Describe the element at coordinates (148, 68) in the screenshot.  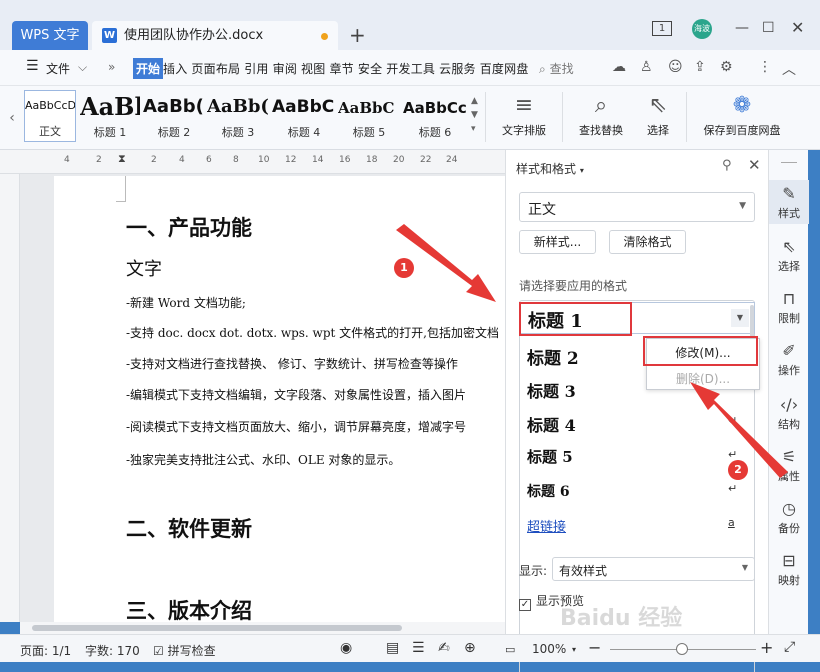
I see `menu-start: 开始` at that location.